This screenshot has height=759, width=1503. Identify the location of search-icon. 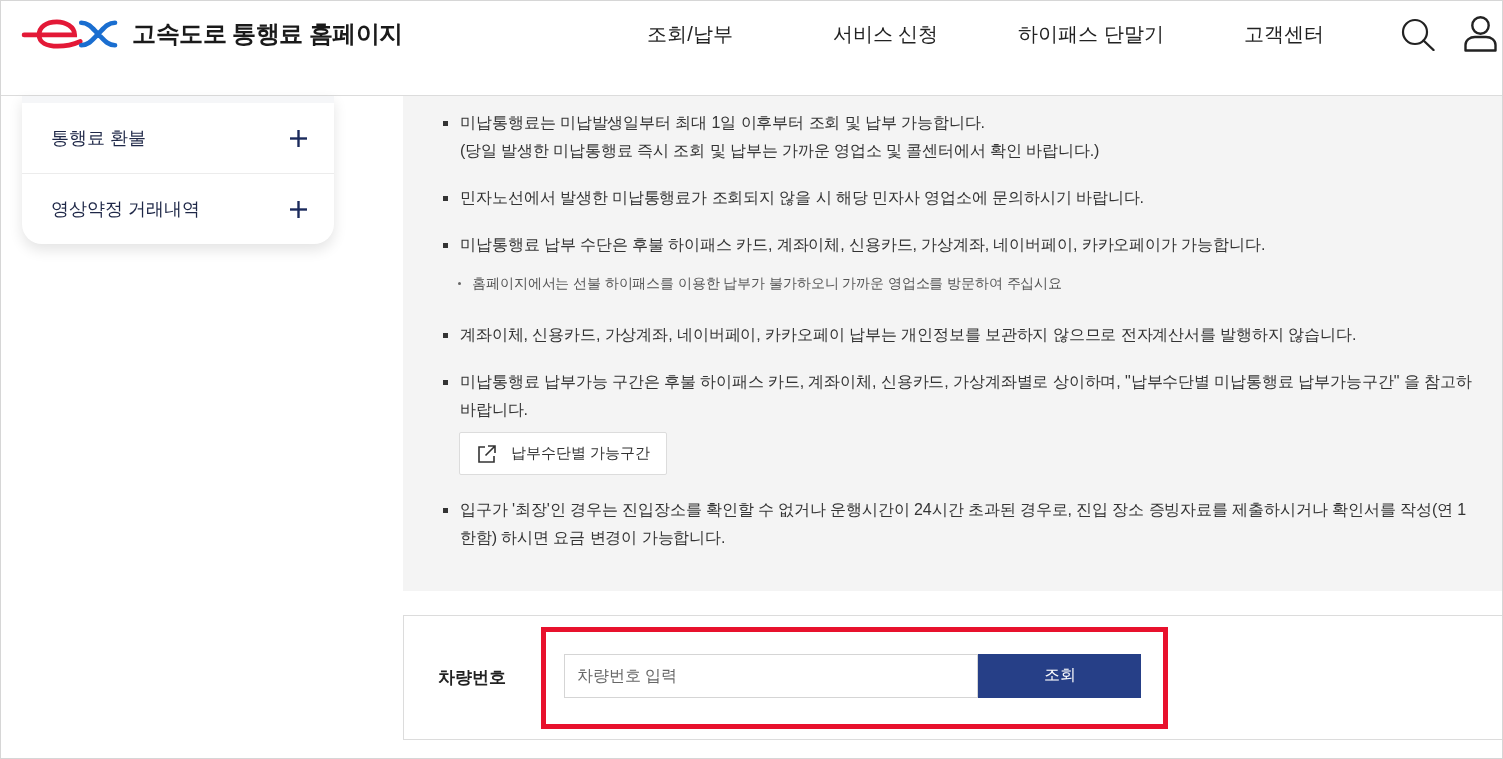
(1418, 34).